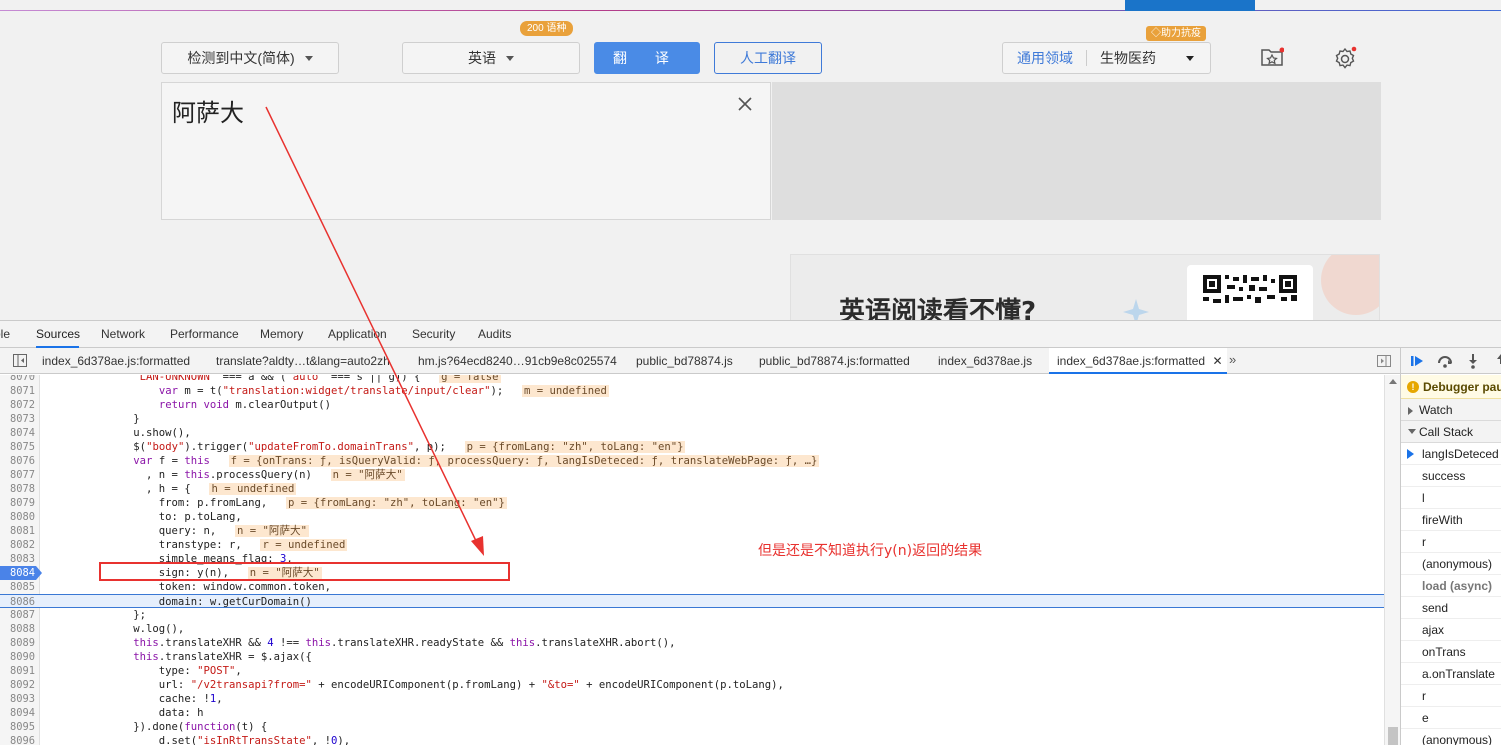 The height and width of the screenshot is (745, 1501). What do you see at coordinates (692, 699) in the screenshot?
I see `code-line: 8093 cache: !1,` at bounding box center [692, 699].